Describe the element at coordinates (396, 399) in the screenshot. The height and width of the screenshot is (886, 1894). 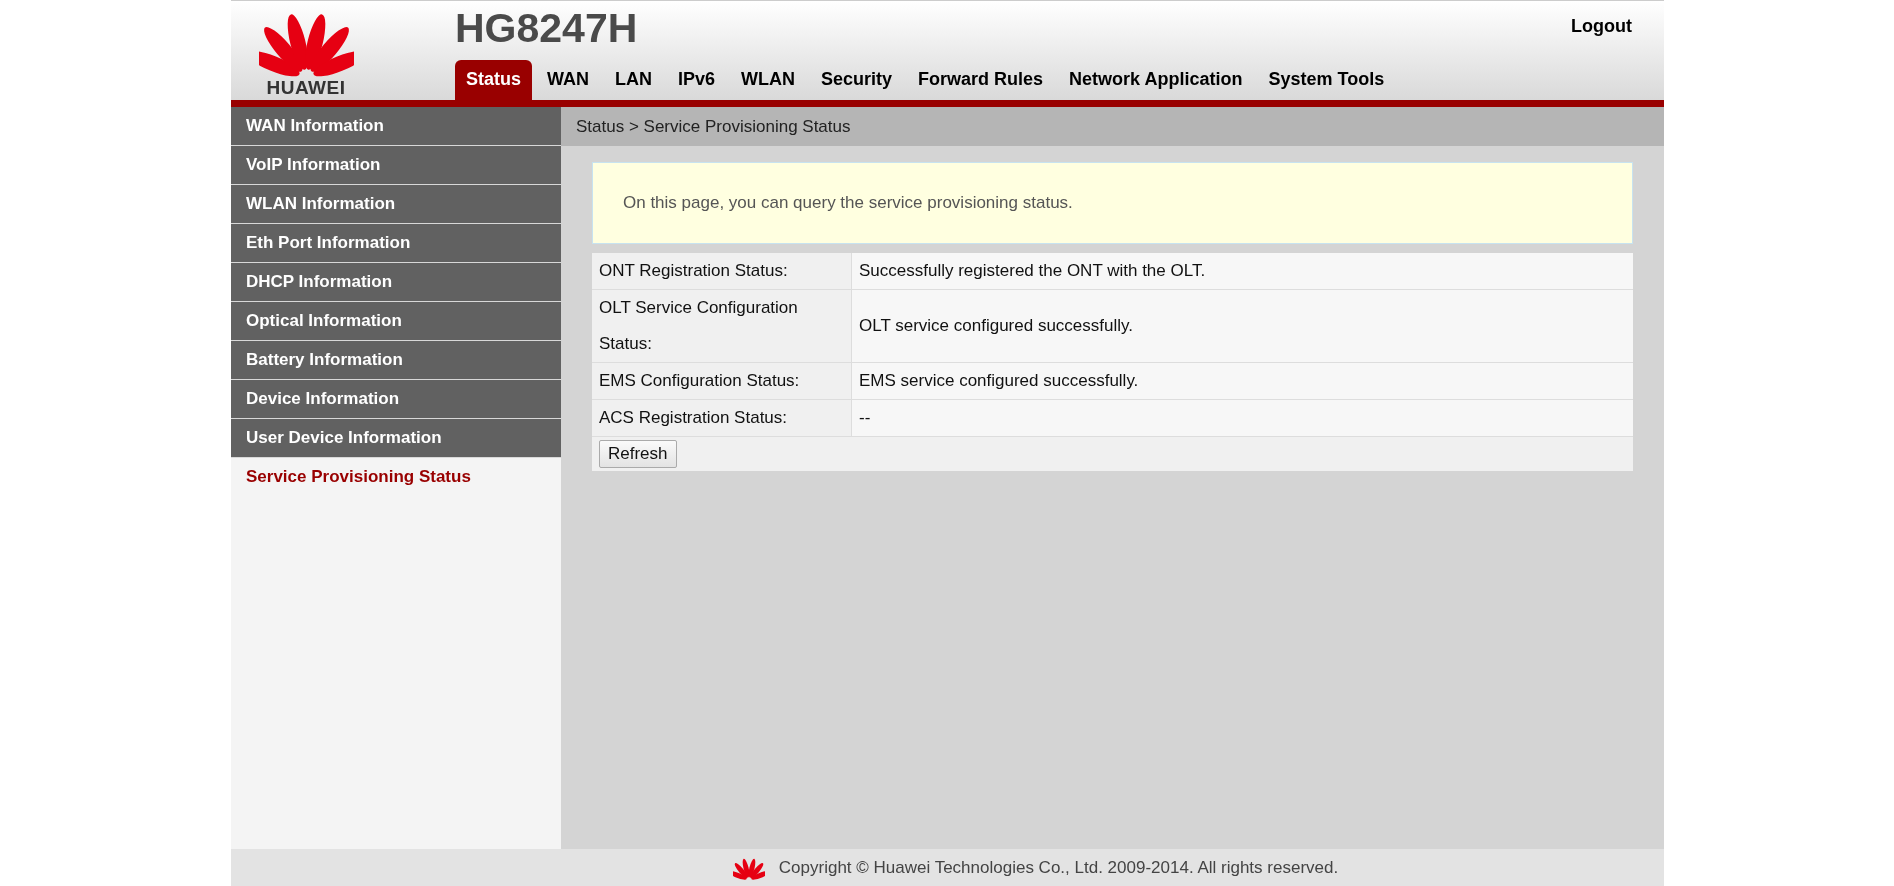
I see `sidebar-item: Device Information` at that location.